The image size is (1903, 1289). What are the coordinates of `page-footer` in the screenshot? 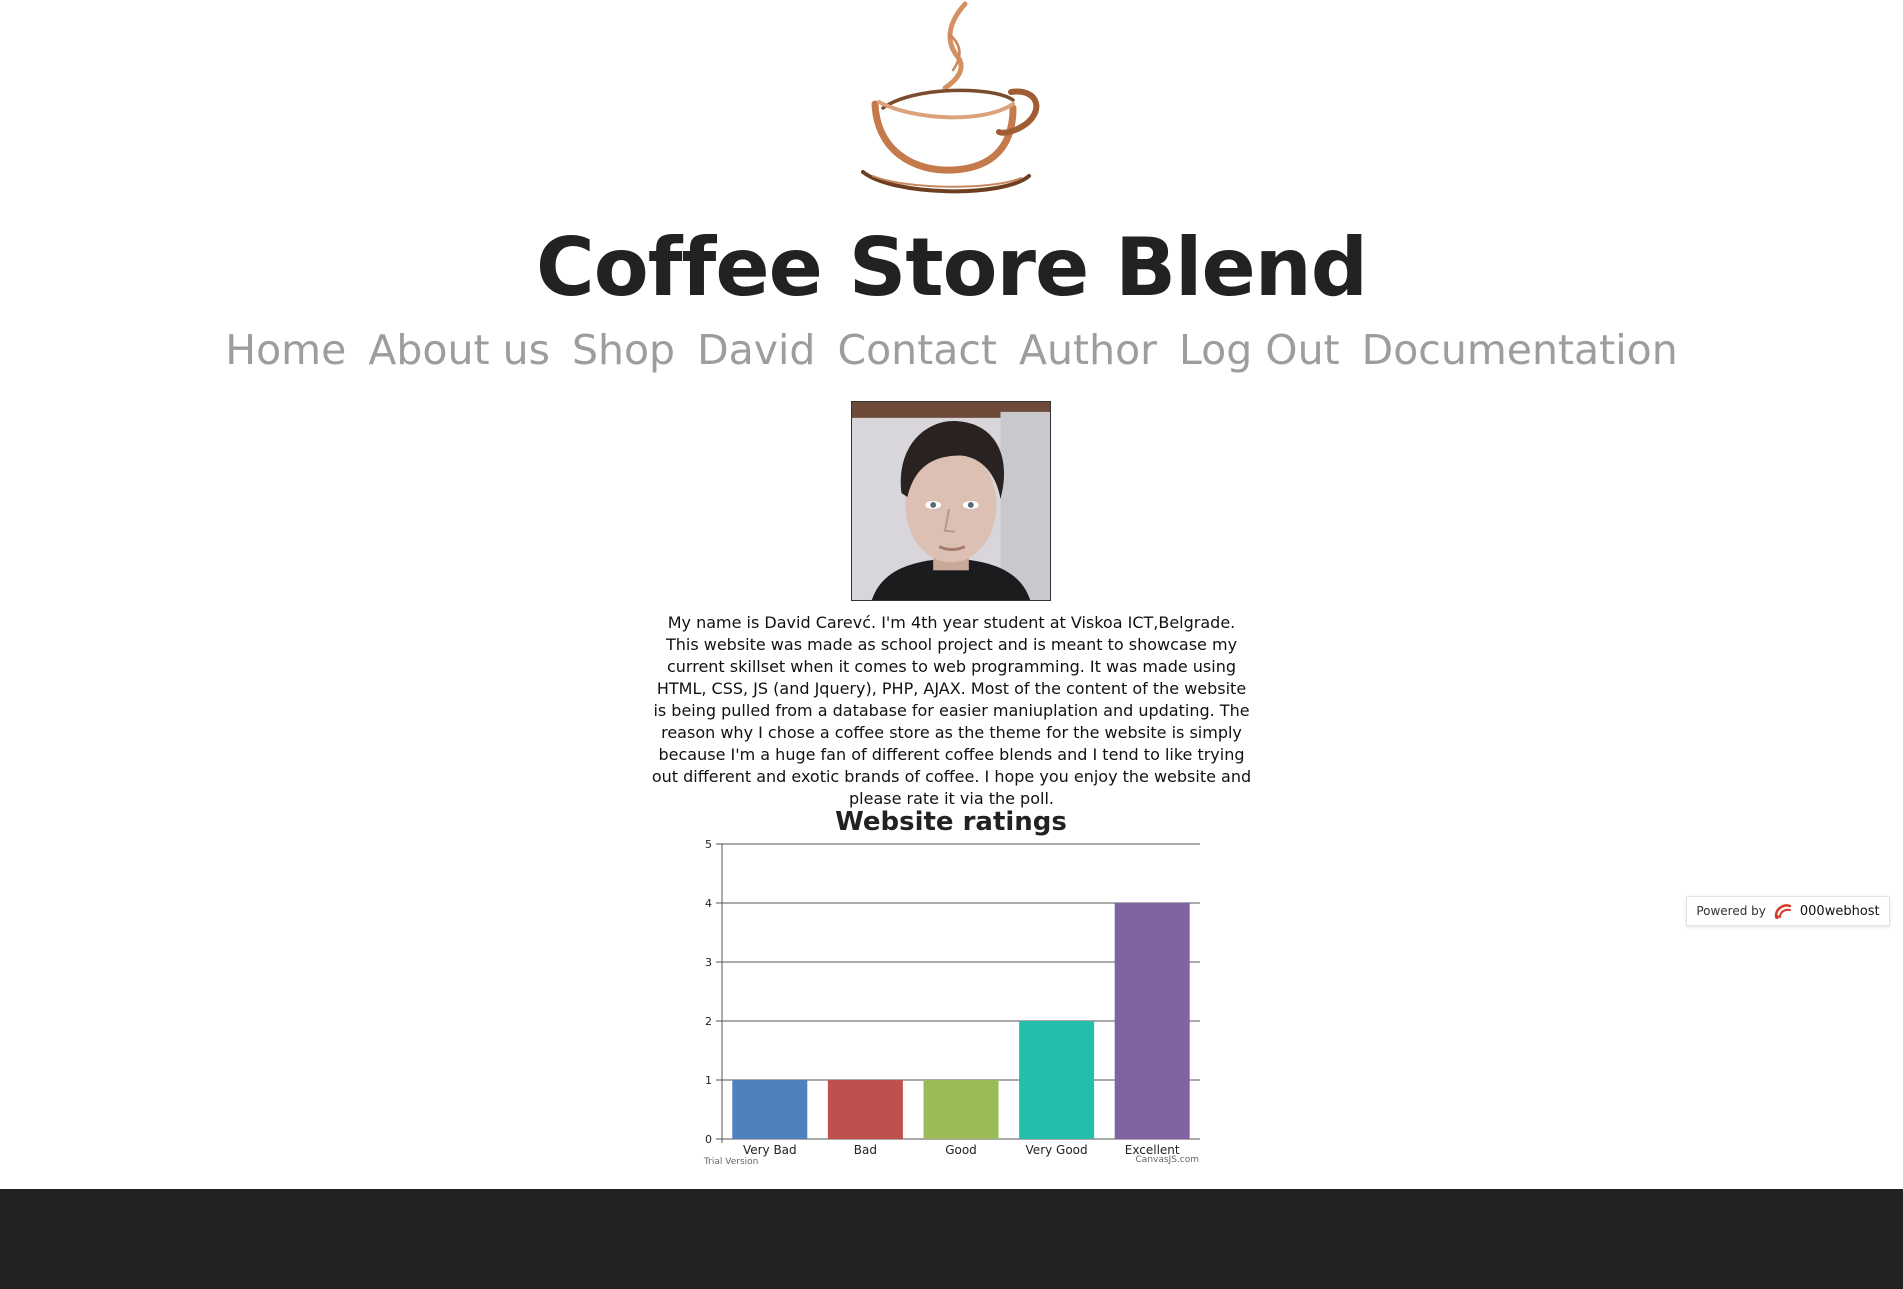 It's located at (951, 1239).